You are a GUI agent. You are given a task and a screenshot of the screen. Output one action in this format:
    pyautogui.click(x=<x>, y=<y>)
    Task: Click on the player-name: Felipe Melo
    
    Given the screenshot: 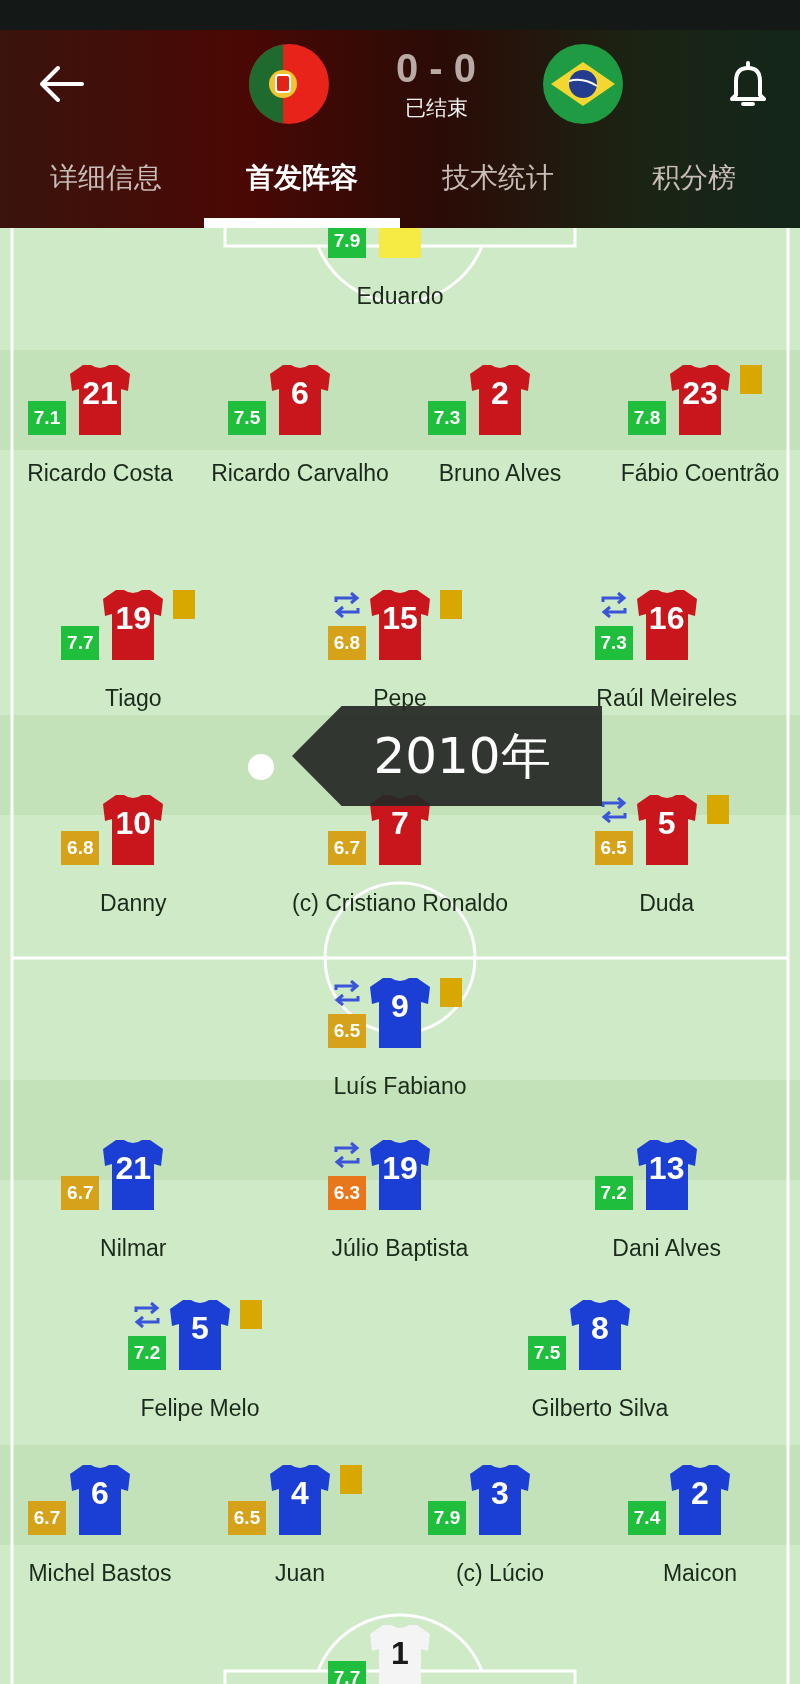 What is the action you would take?
    pyautogui.click(x=200, y=1408)
    